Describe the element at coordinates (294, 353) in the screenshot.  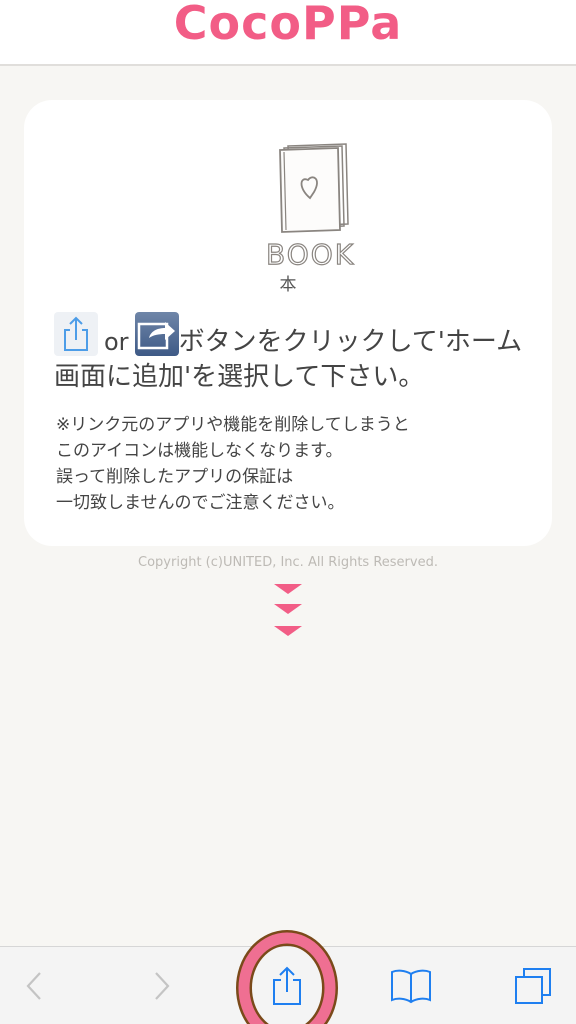
I see `add-to-home-instruction: or ボタンをクリックして'ホーム画面に追加'を選択して下さい。` at that location.